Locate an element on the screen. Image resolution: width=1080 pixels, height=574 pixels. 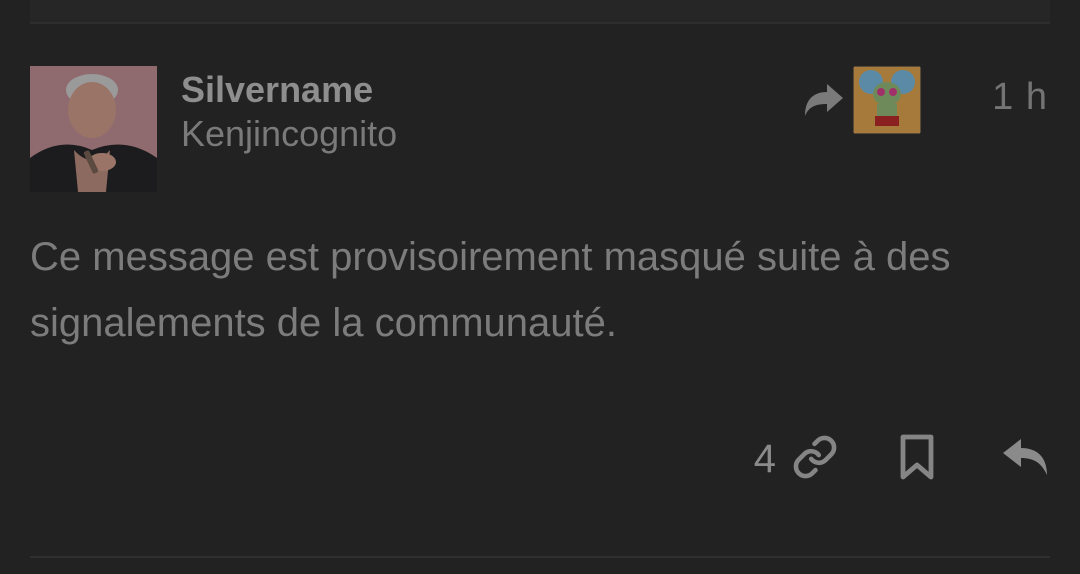
author-avatar is located at coordinates (93, 129).